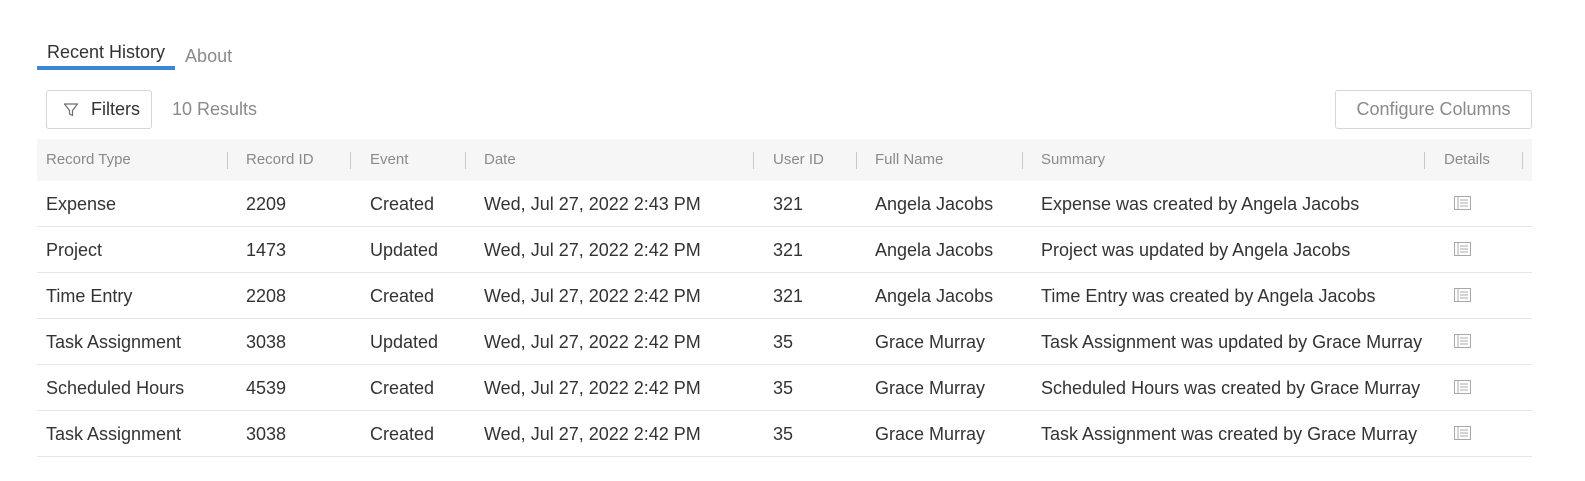 This screenshot has width=1585, height=481. I want to click on cell-record-id: 2208, so click(266, 296).